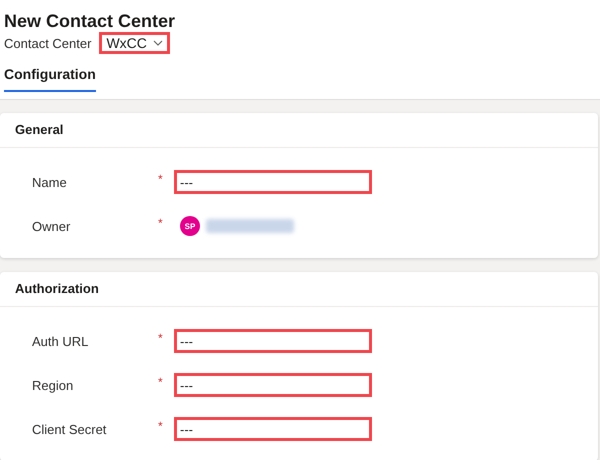 This screenshot has height=460, width=600. What do you see at coordinates (69, 429) in the screenshot?
I see `field-label: Client Secret` at bounding box center [69, 429].